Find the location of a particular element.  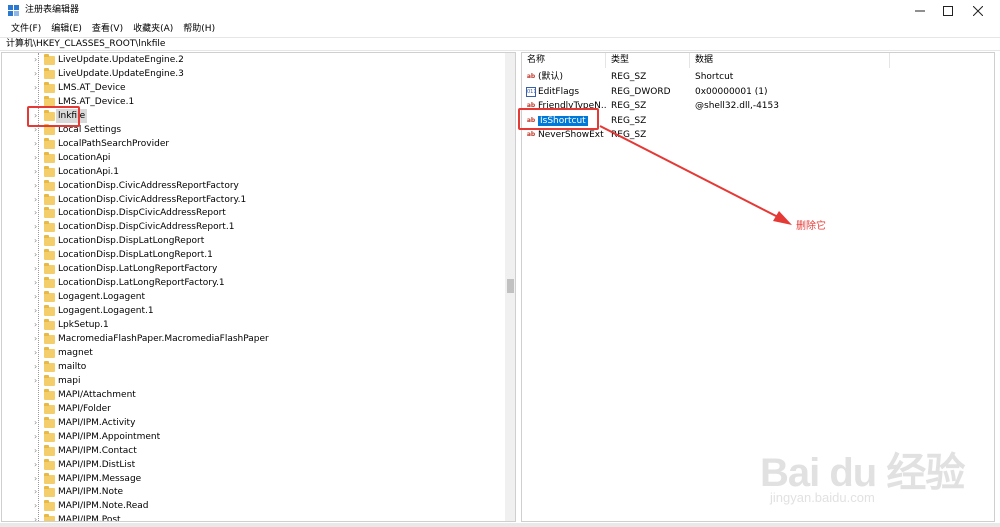

tree-item: › LocationApi is located at coordinates (254, 158).